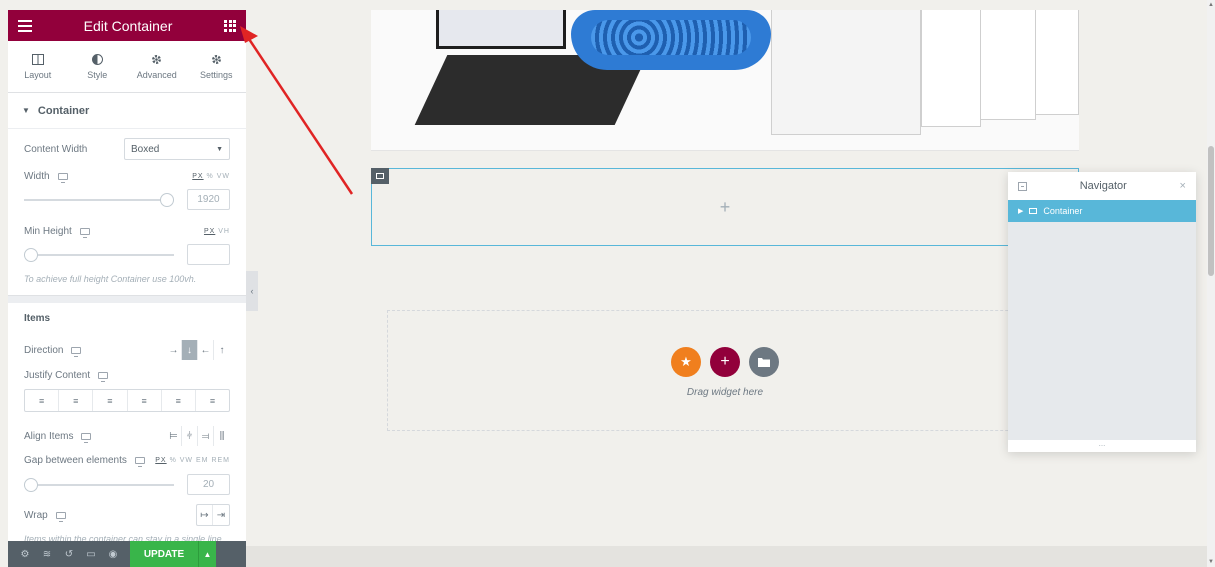  Describe the element at coordinates (216, 74) in the screenshot. I see `tab-settings-label: Settings` at that location.